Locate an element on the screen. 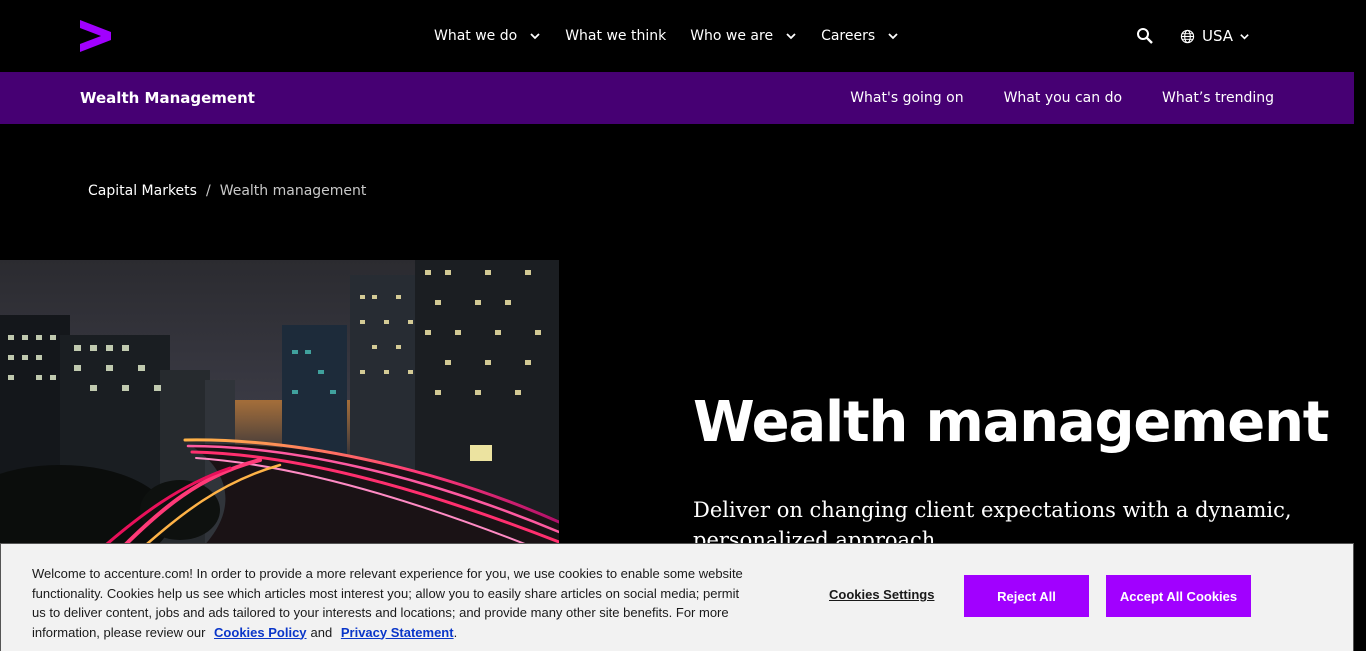  cookie-banner-and: and is located at coordinates (321, 632).